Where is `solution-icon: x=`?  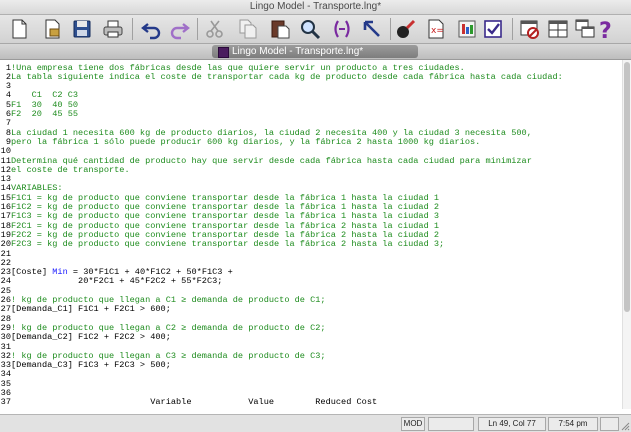
solution-icon: x= is located at coordinates (436, 29).